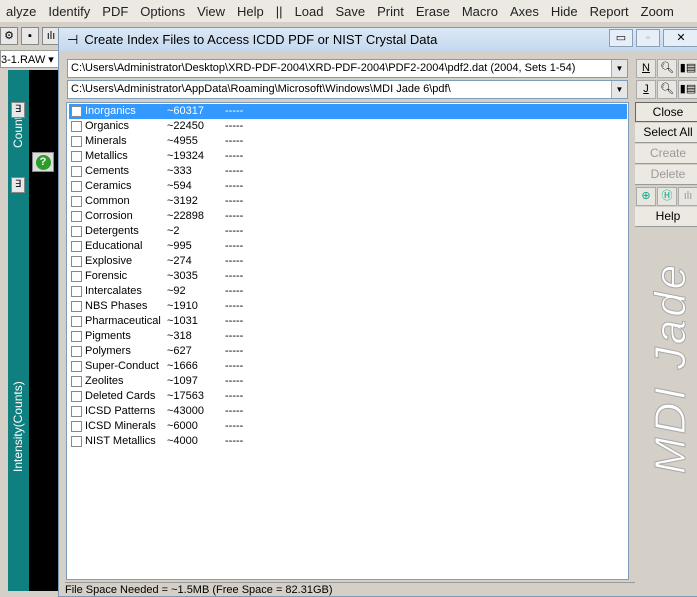 This screenshot has width=697, height=597. I want to click on list-item: Corrosion ~22898 -----, so click(348, 216).